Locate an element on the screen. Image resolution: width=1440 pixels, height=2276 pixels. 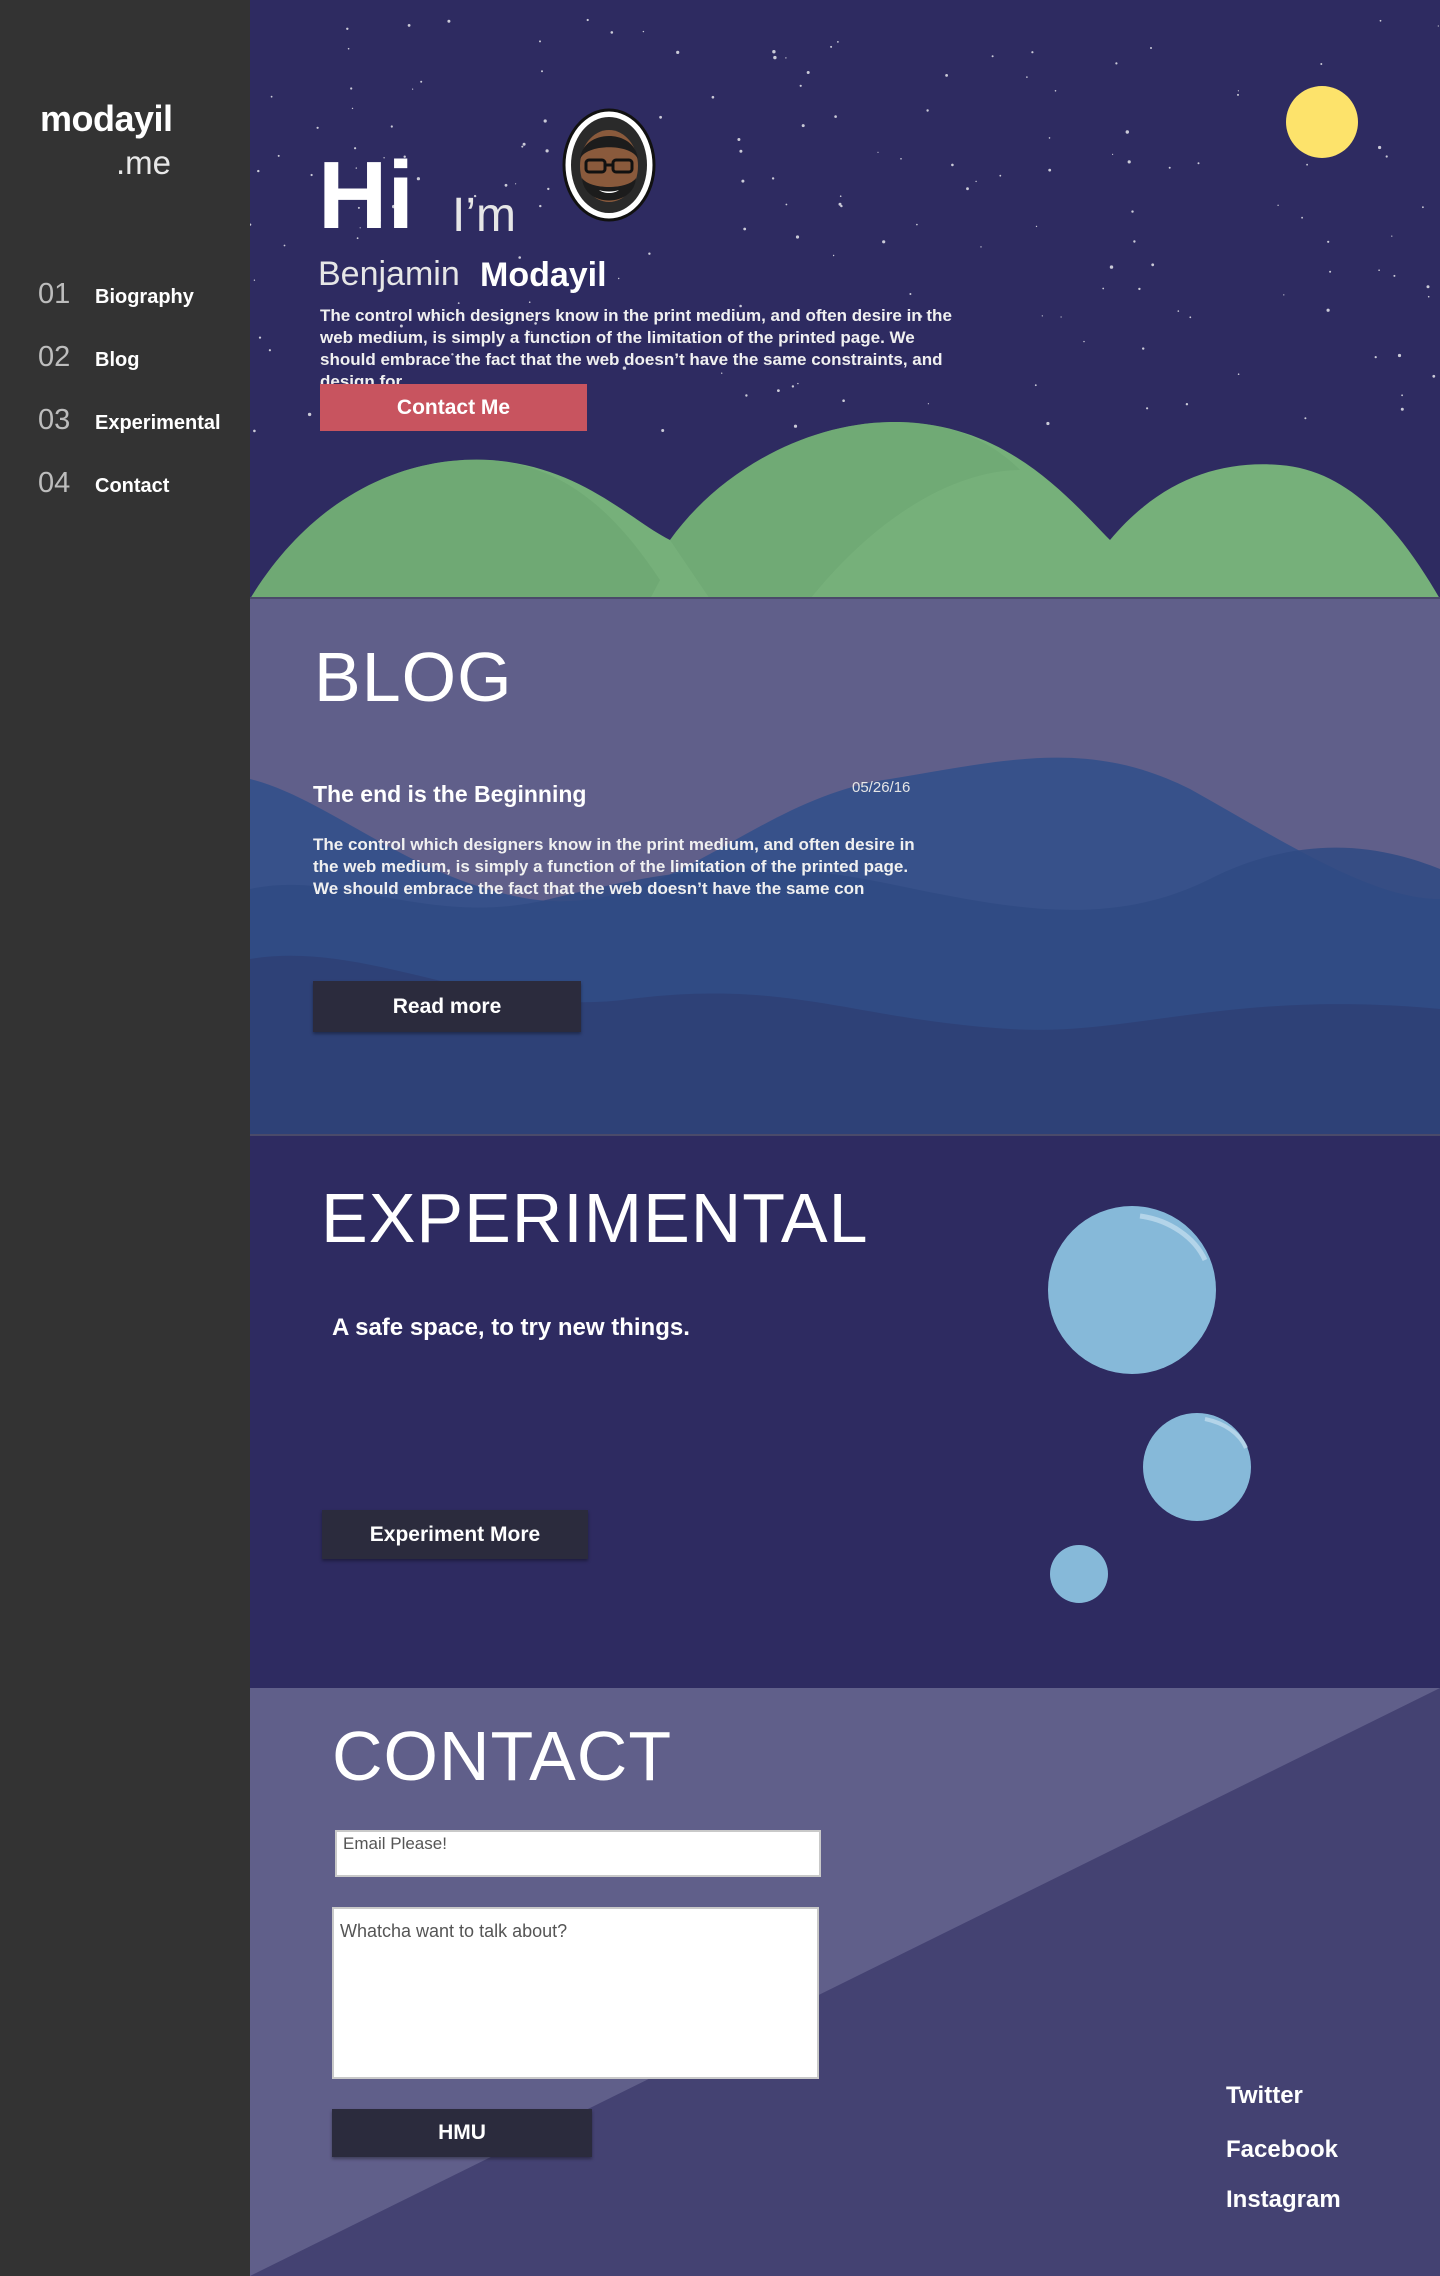
nav-item-biography: 01 Biography is located at coordinates (138, 298).